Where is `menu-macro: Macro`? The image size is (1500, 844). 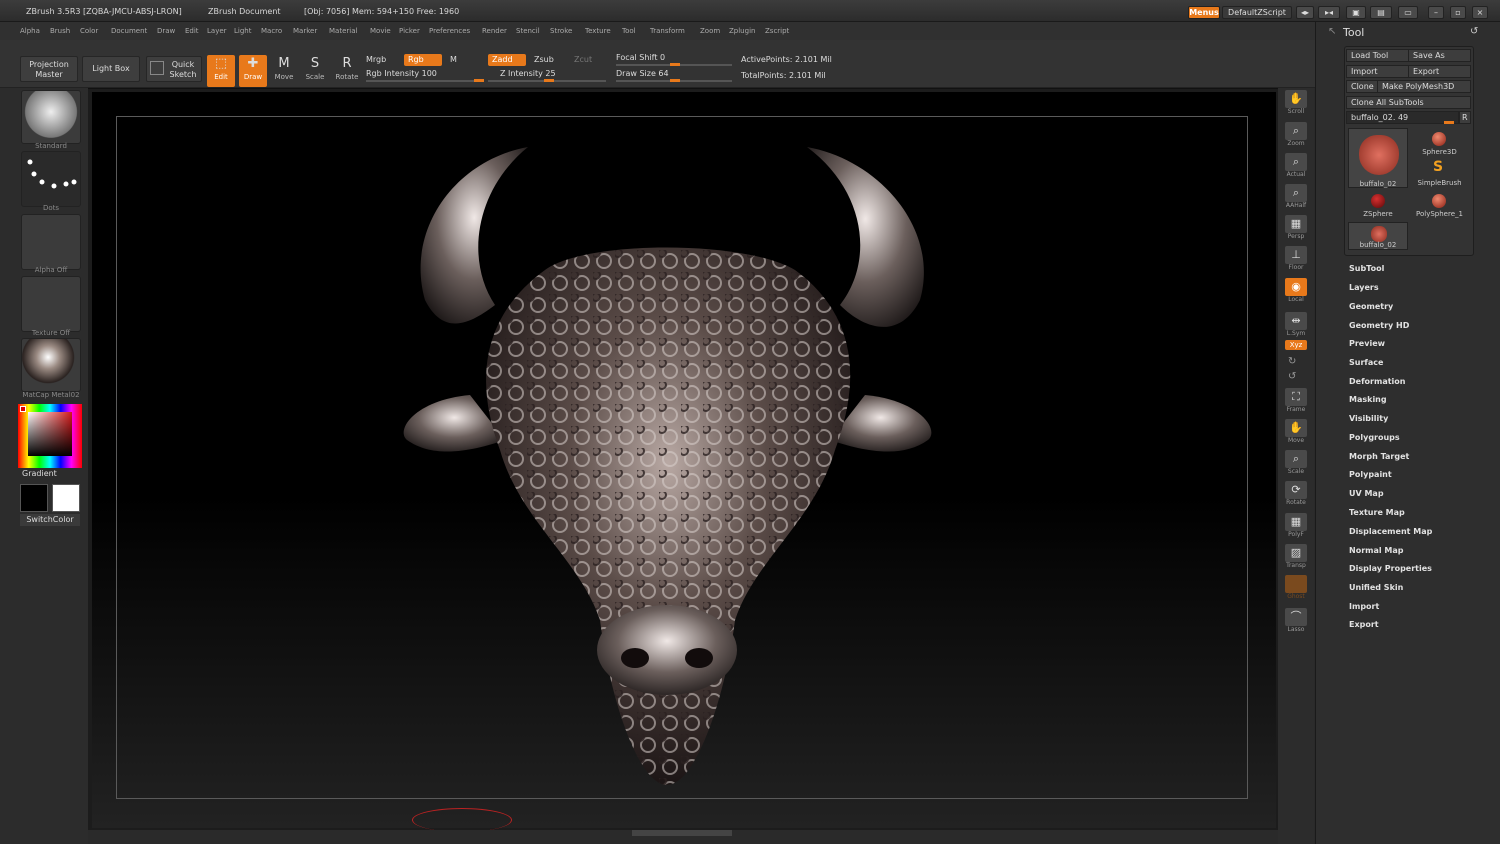
menu-macro: Macro is located at coordinates (271, 31).